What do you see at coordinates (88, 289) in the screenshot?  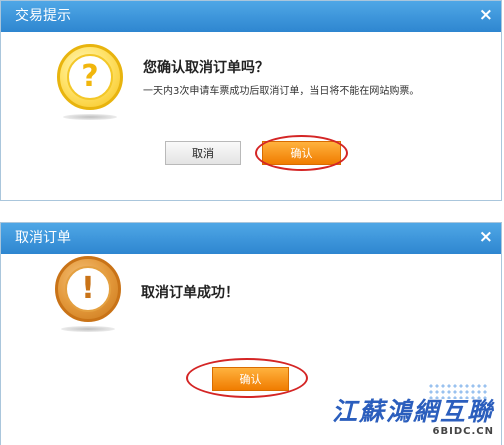 I see `exclamation-icon: !` at bounding box center [88, 289].